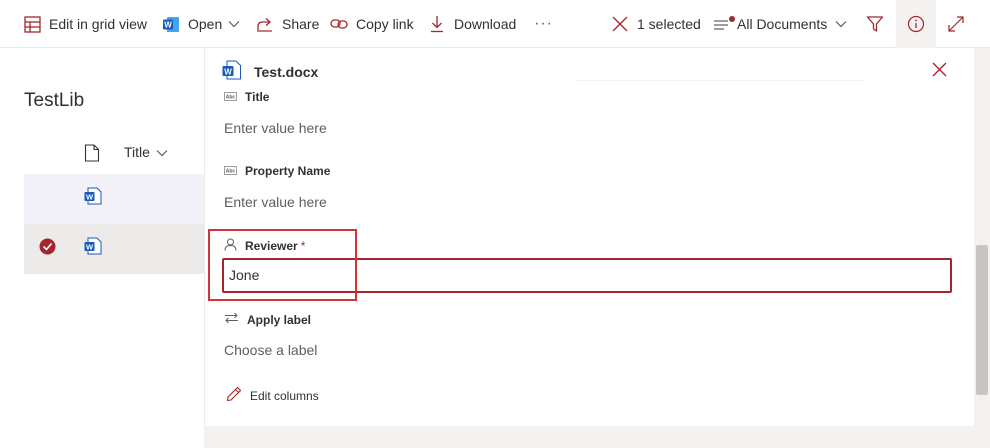  I want to click on title-column-label: Title, so click(137, 152).